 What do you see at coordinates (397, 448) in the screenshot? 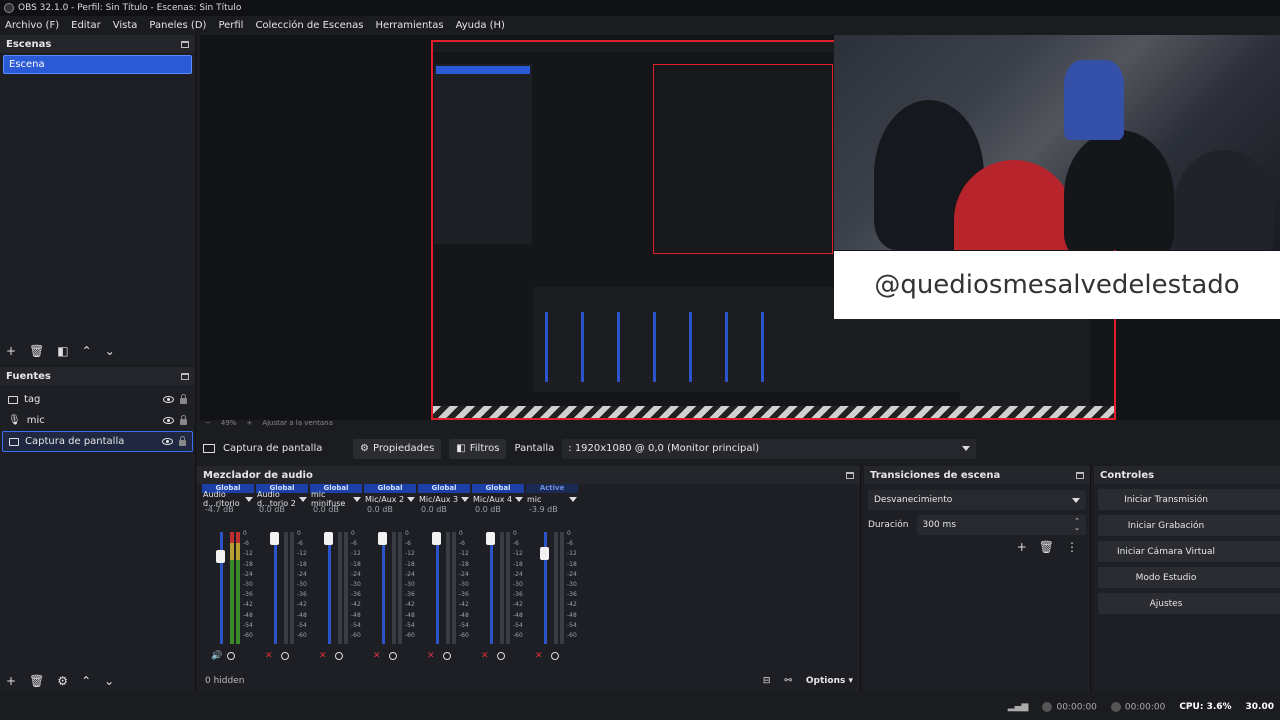
I see `properties-button: ⚙ Propiedades` at bounding box center [397, 448].